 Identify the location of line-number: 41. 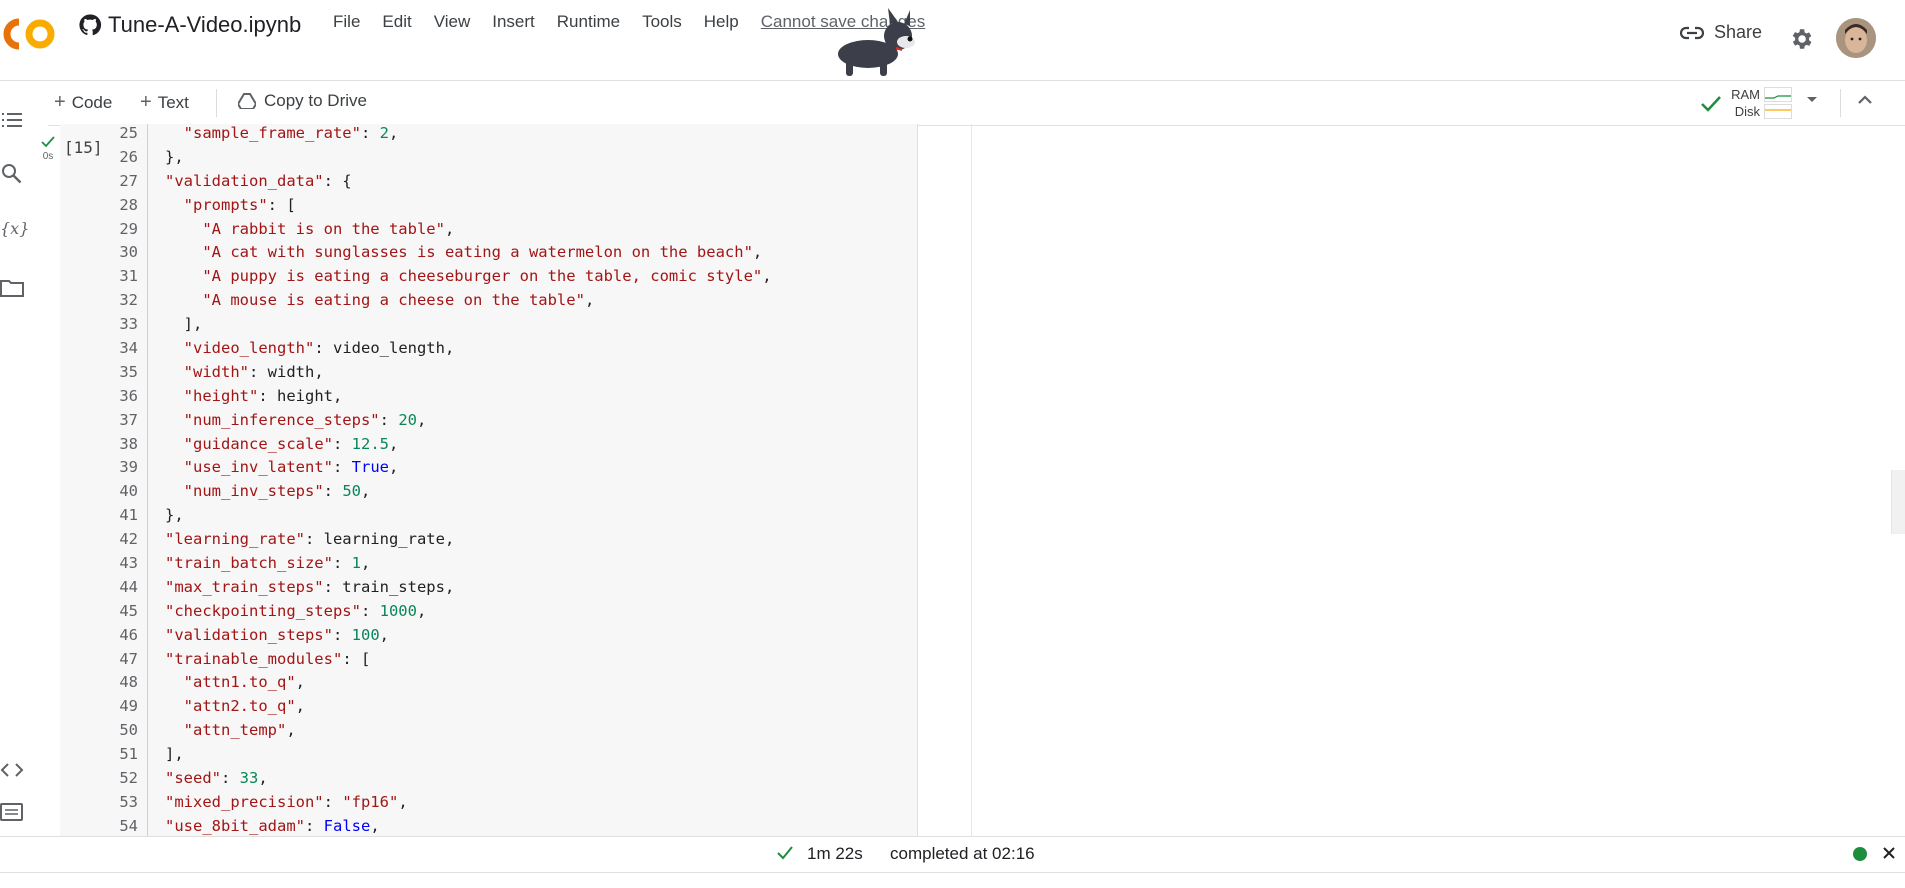
(128, 515).